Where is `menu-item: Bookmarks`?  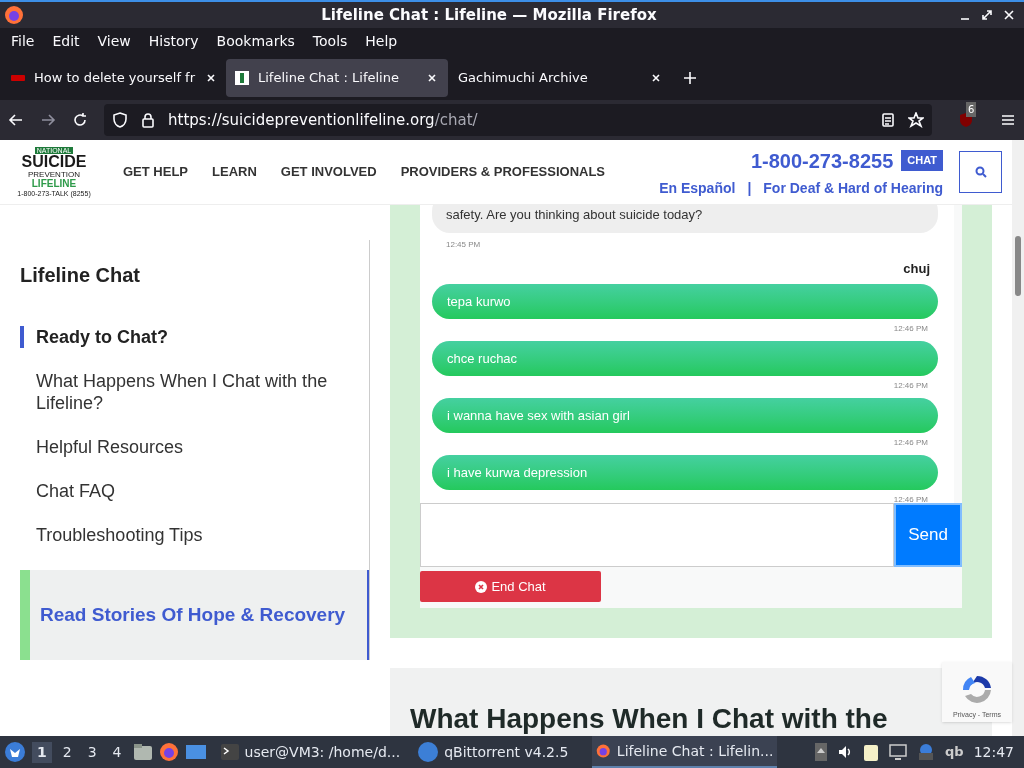
menu-item: Bookmarks is located at coordinates (255, 41).